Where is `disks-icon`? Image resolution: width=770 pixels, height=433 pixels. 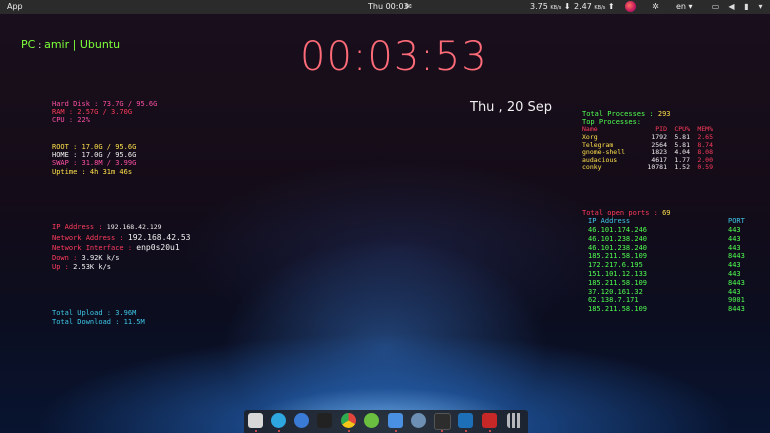
disks-icon is located at coordinates (418, 420).